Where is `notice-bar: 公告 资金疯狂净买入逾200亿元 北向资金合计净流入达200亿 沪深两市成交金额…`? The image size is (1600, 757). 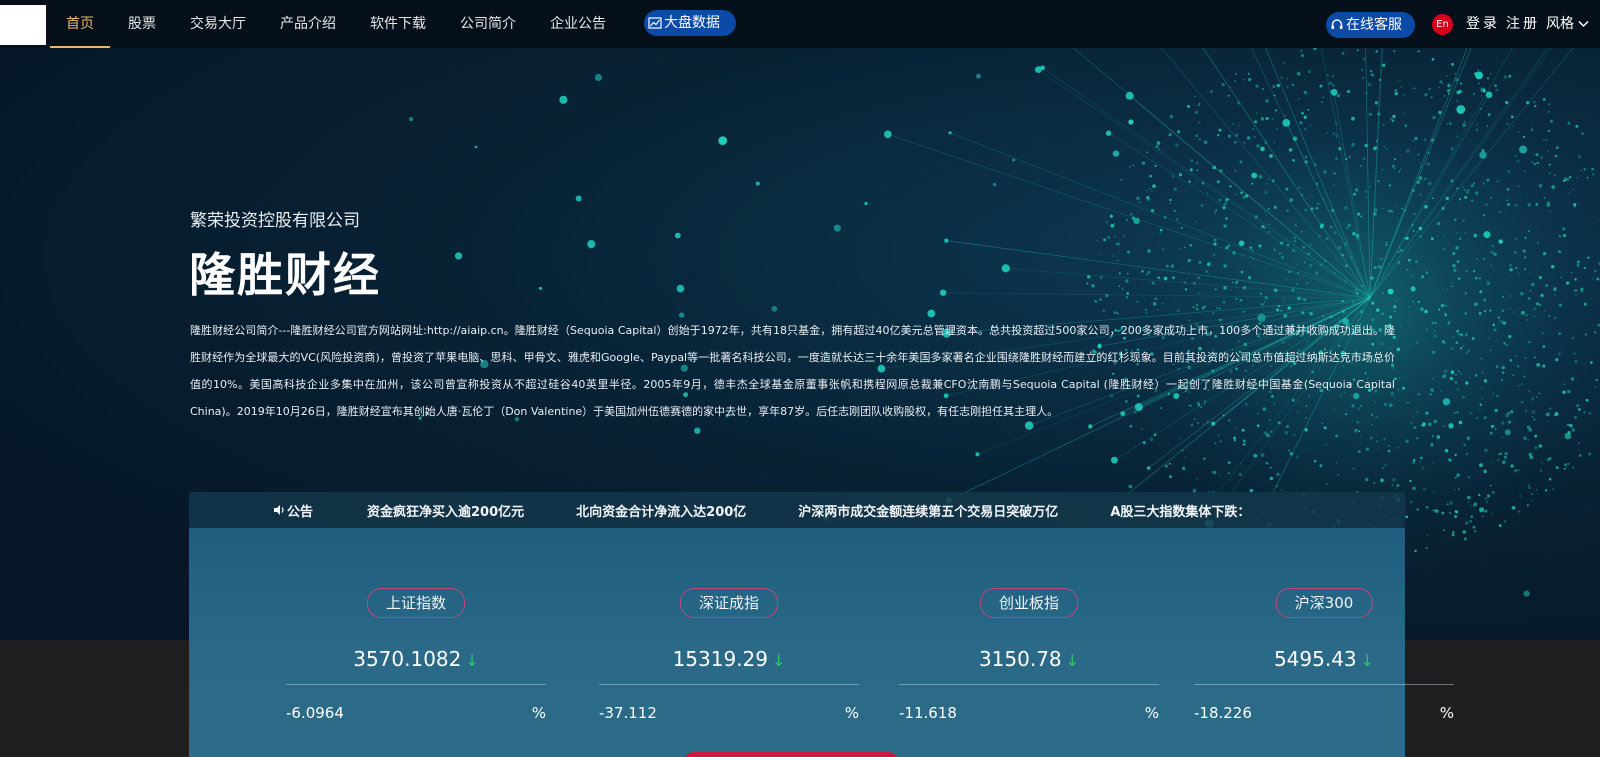 notice-bar: 公告 资金疯狂净买入逾200亿元 北向资金合计净流入达200亿 沪深两市成交金额… is located at coordinates (797, 510).